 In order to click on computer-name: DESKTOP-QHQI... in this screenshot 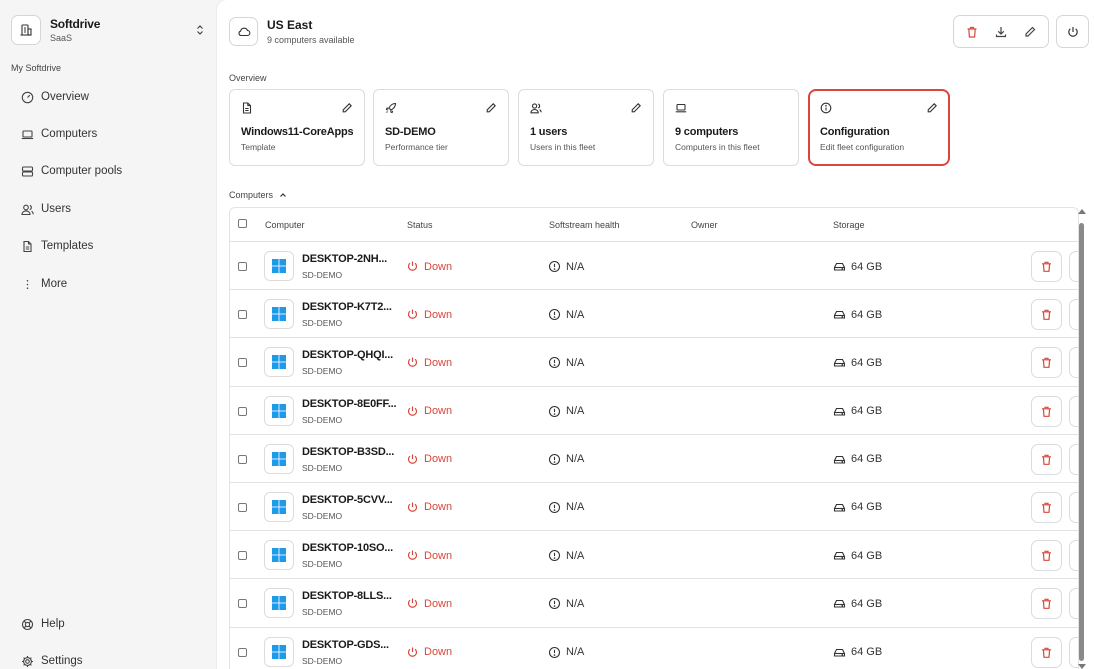, I will do `click(347, 355)`.